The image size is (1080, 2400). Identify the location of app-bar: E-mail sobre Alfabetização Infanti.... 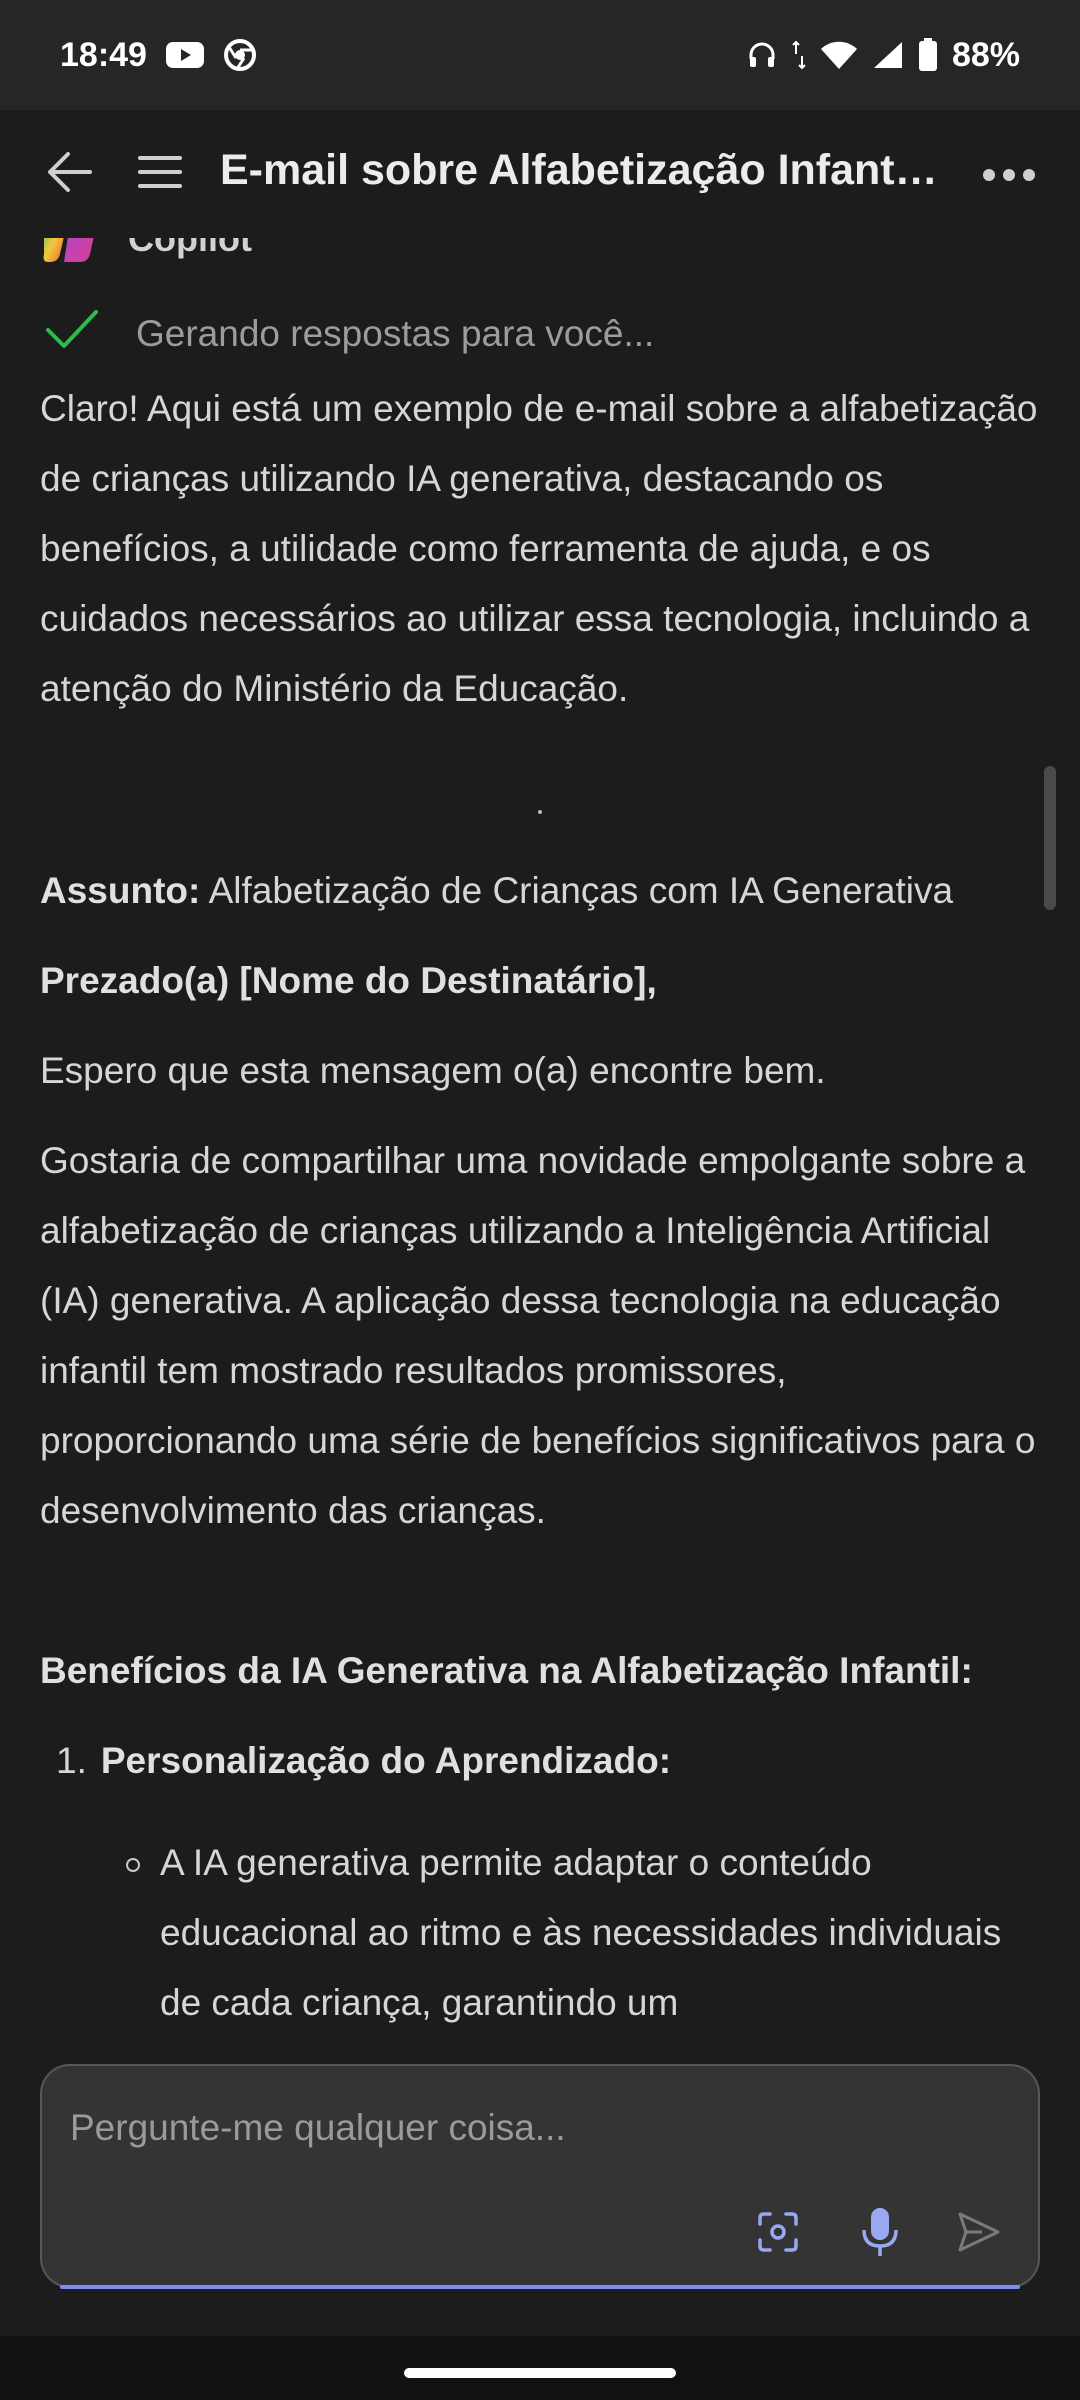
(540, 174).